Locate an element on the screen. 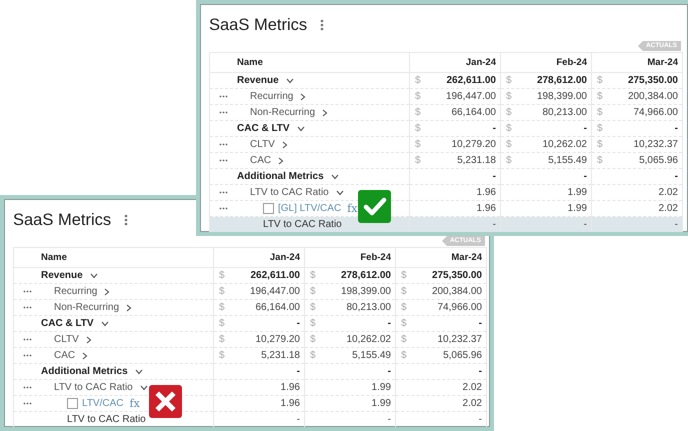 This screenshot has height=431, width=688. table-cell: 5,231.18 is located at coordinates (280, 355).